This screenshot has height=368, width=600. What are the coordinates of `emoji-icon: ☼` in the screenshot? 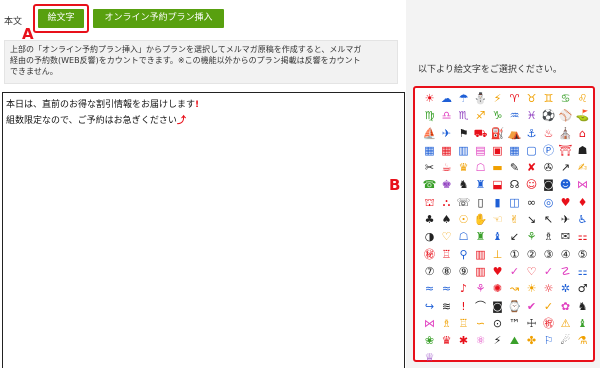 It's located at (548, 288).